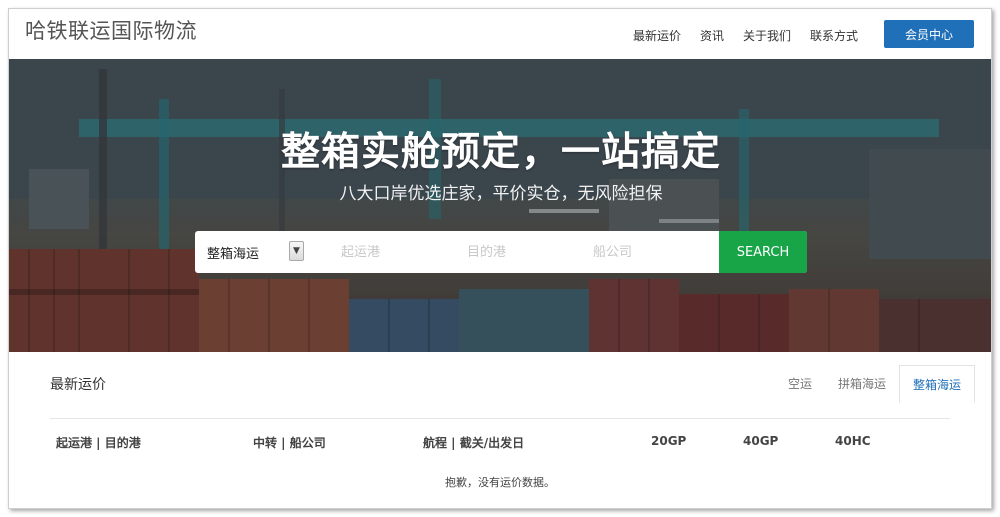  Describe the element at coordinates (296, 251) in the screenshot. I see `chevron-down-icon: ▼` at that location.